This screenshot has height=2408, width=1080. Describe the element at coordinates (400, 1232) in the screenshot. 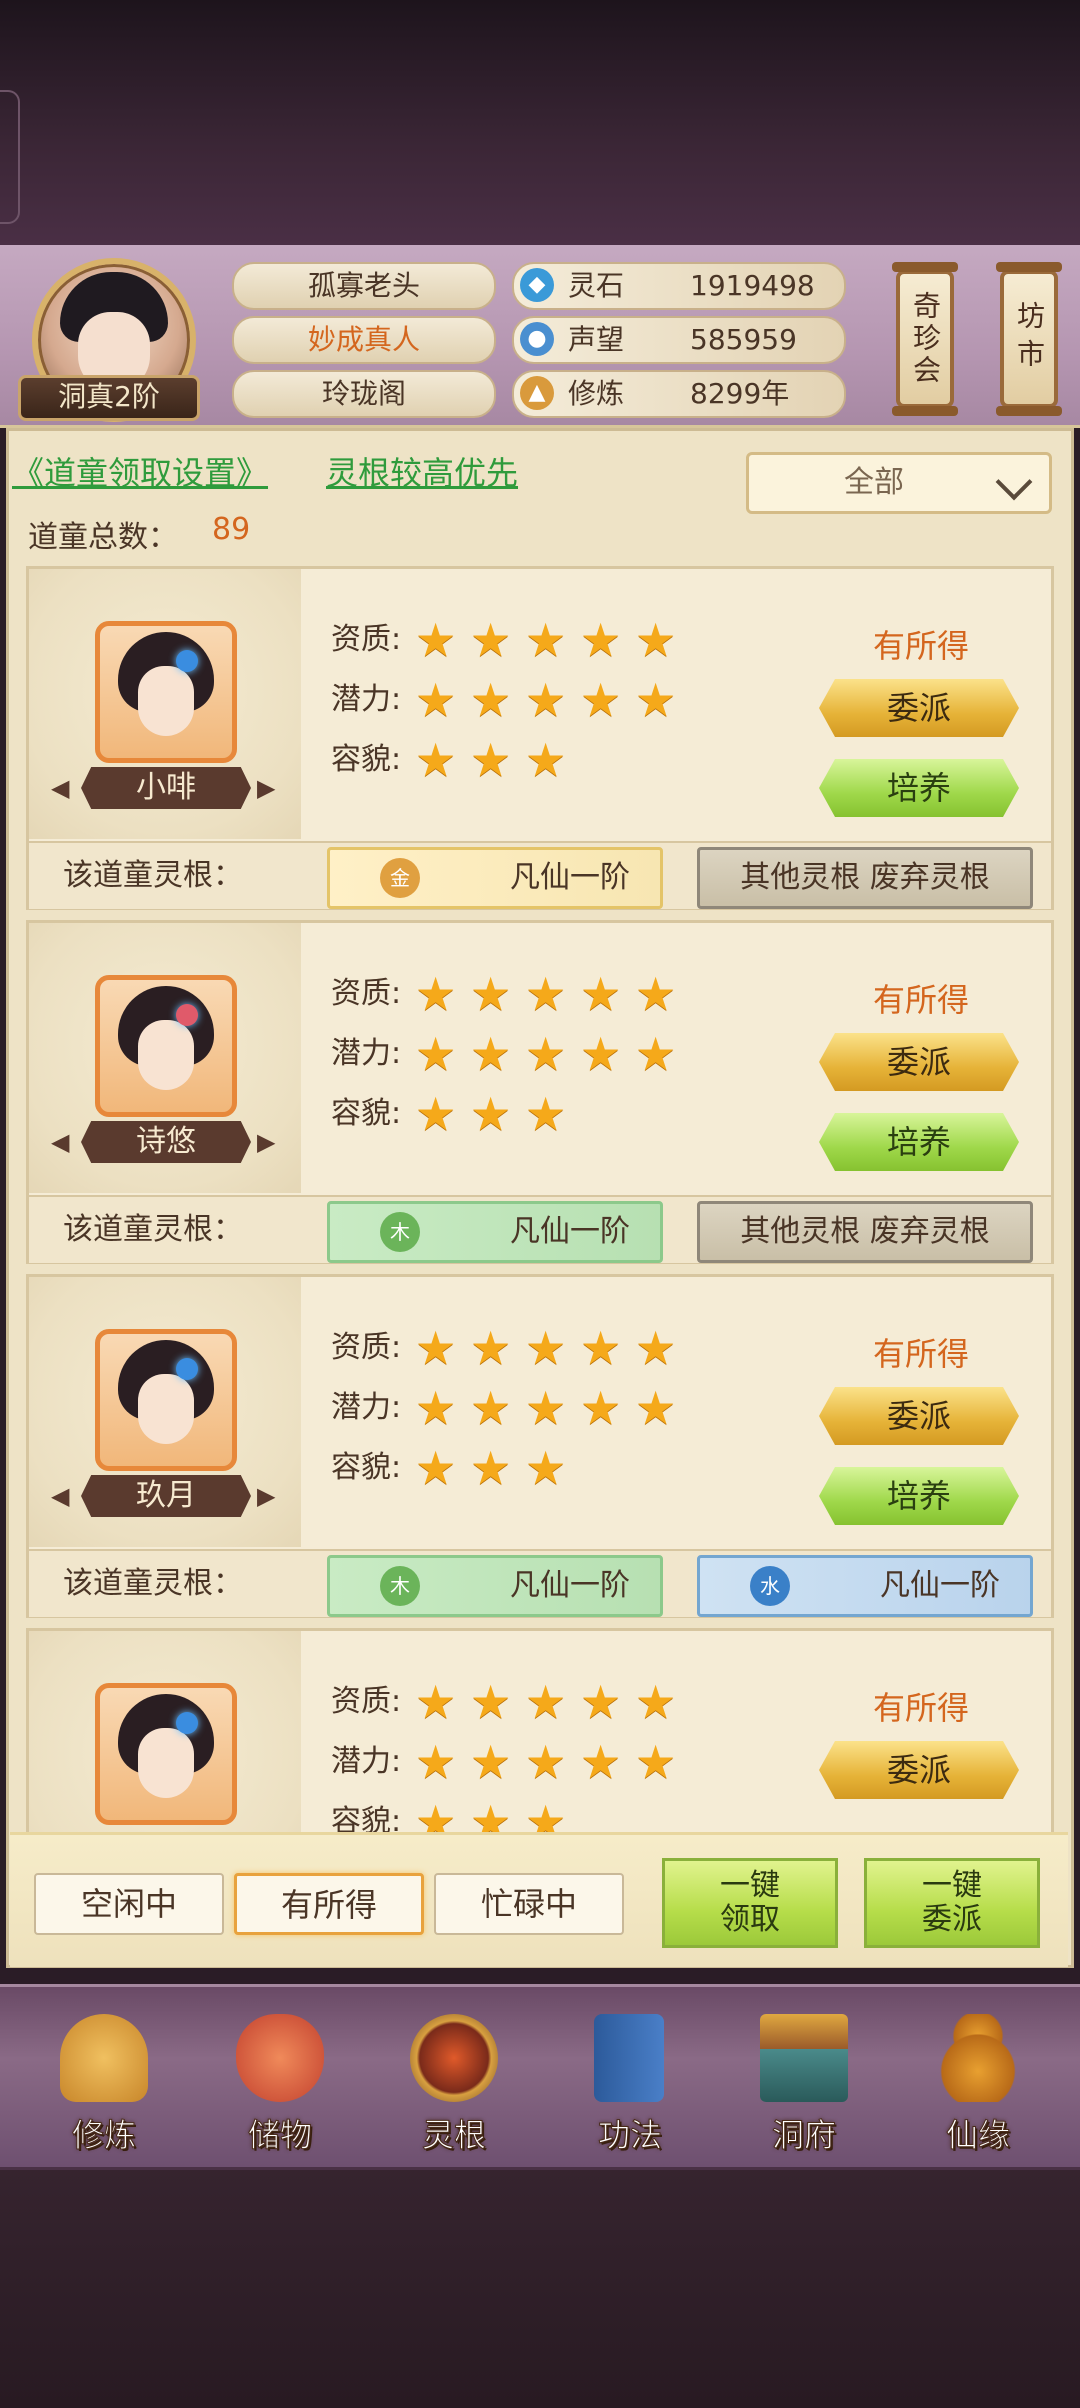

I see `wood-element-icon: 木` at that location.